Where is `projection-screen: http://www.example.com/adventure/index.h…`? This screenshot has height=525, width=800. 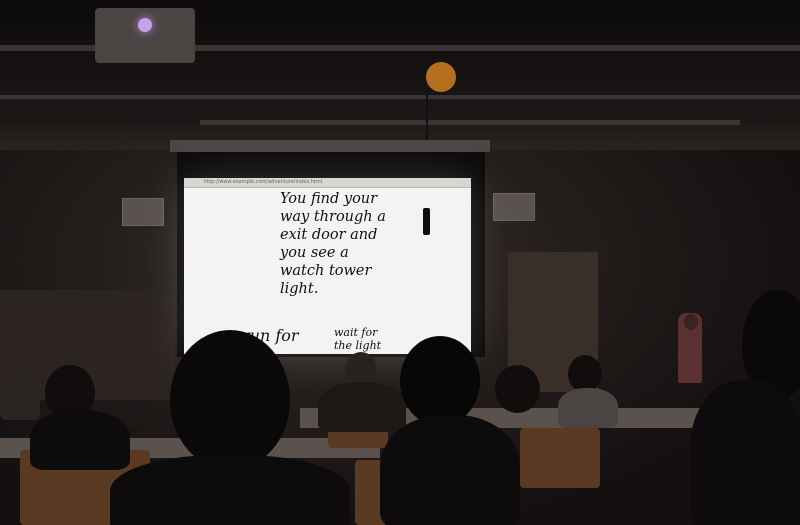
projection-screen: http://www.example.com/adventure/index.h… is located at coordinates (327, 266).